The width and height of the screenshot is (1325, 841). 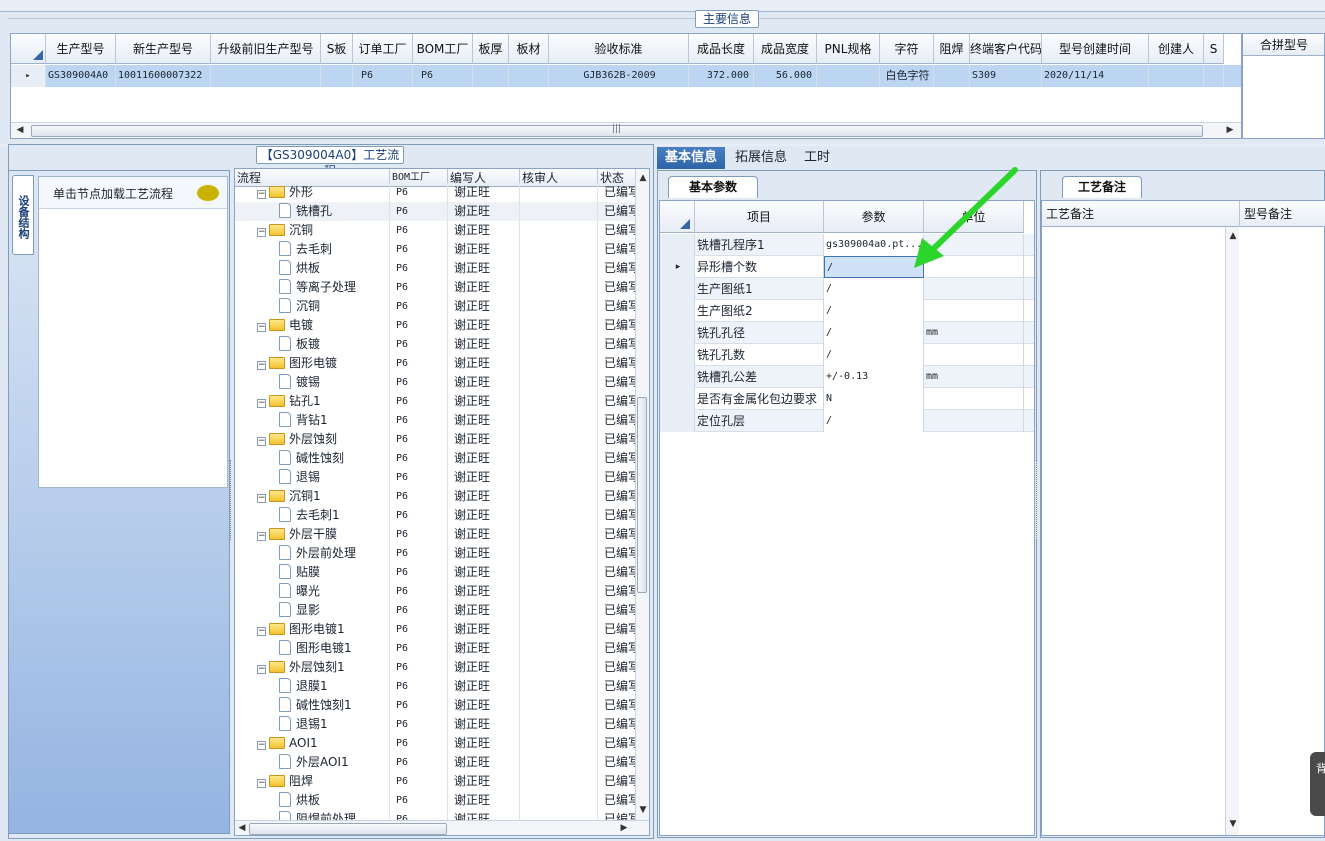 I want to click on param-row: 铣槽孔公差 +/-0.13 mm, so click(x=847, y=377).